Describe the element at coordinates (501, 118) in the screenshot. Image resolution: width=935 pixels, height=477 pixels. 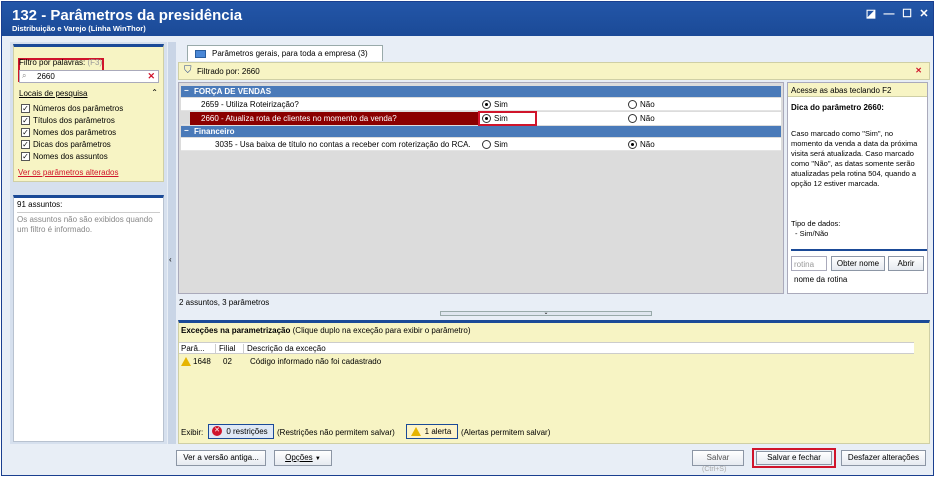
I see `param-yes-label: Sim` at that location.